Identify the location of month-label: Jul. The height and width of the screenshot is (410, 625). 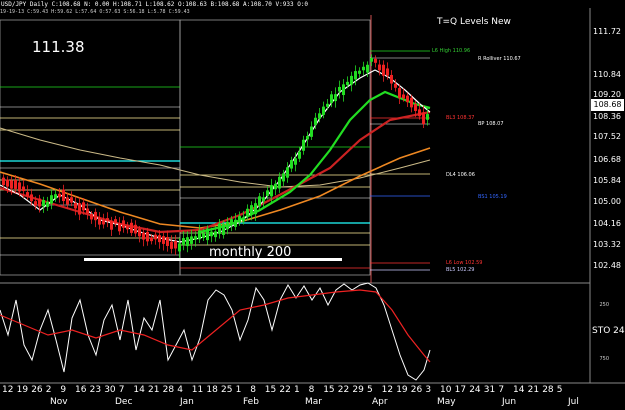
(573, 402).